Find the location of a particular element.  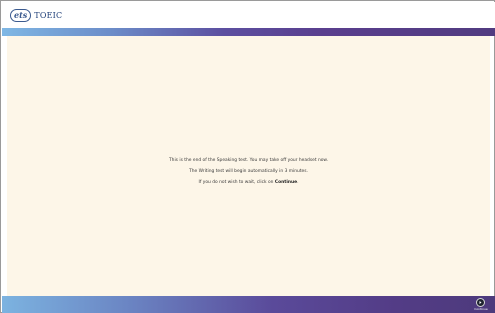

continue-button: Continue is located at coordinates (481, 304).